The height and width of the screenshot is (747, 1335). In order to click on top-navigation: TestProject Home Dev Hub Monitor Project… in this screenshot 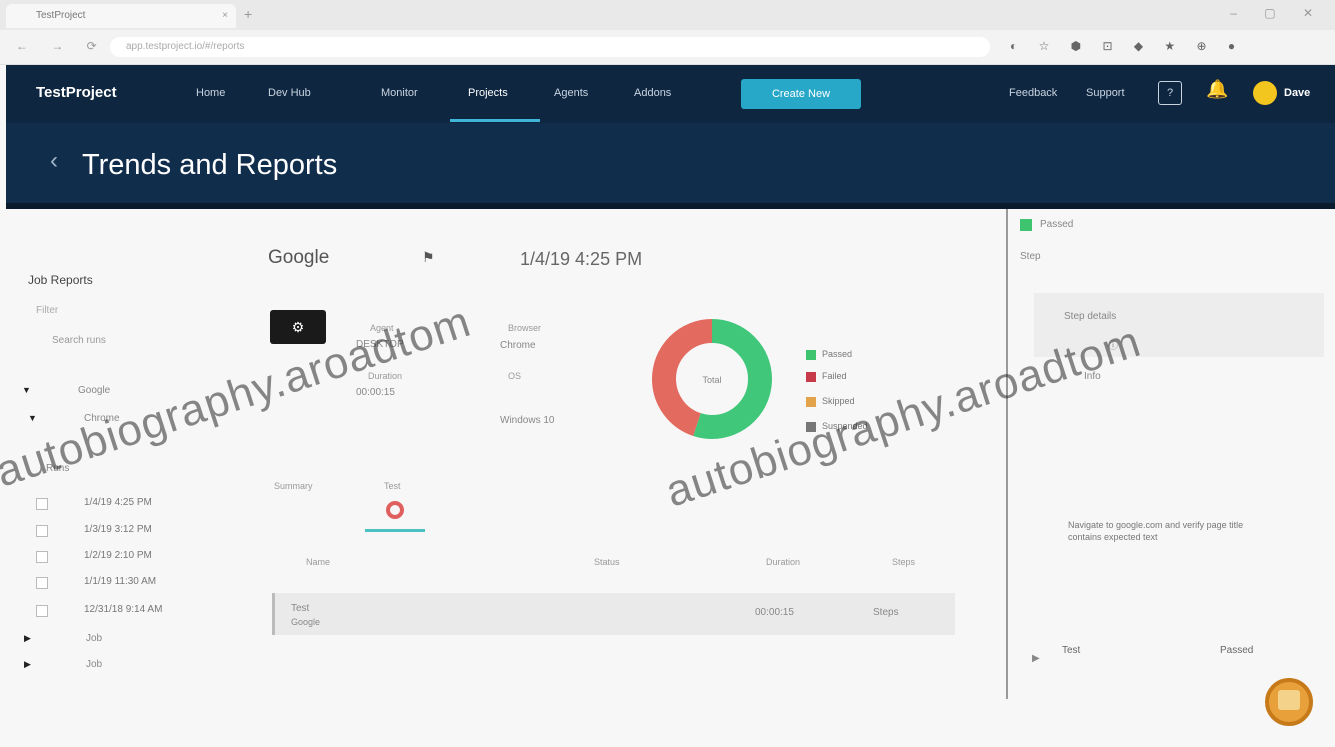, I will do `click(670, 94)`.